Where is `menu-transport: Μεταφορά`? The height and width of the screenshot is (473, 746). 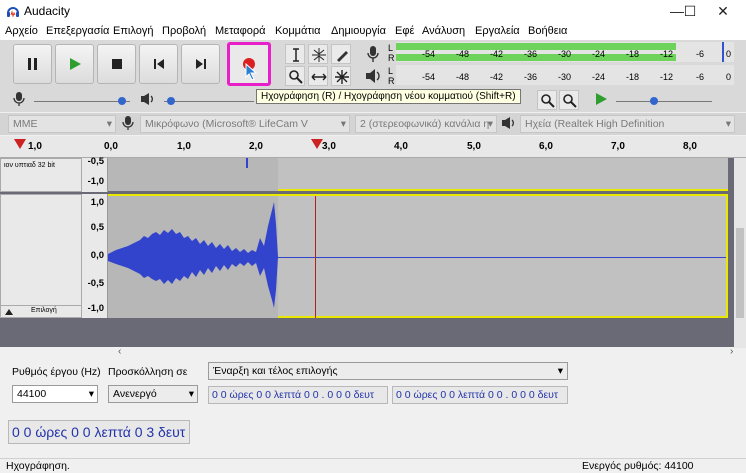
menu-transport: Μεταφορά is located at coordinates (240, 31).